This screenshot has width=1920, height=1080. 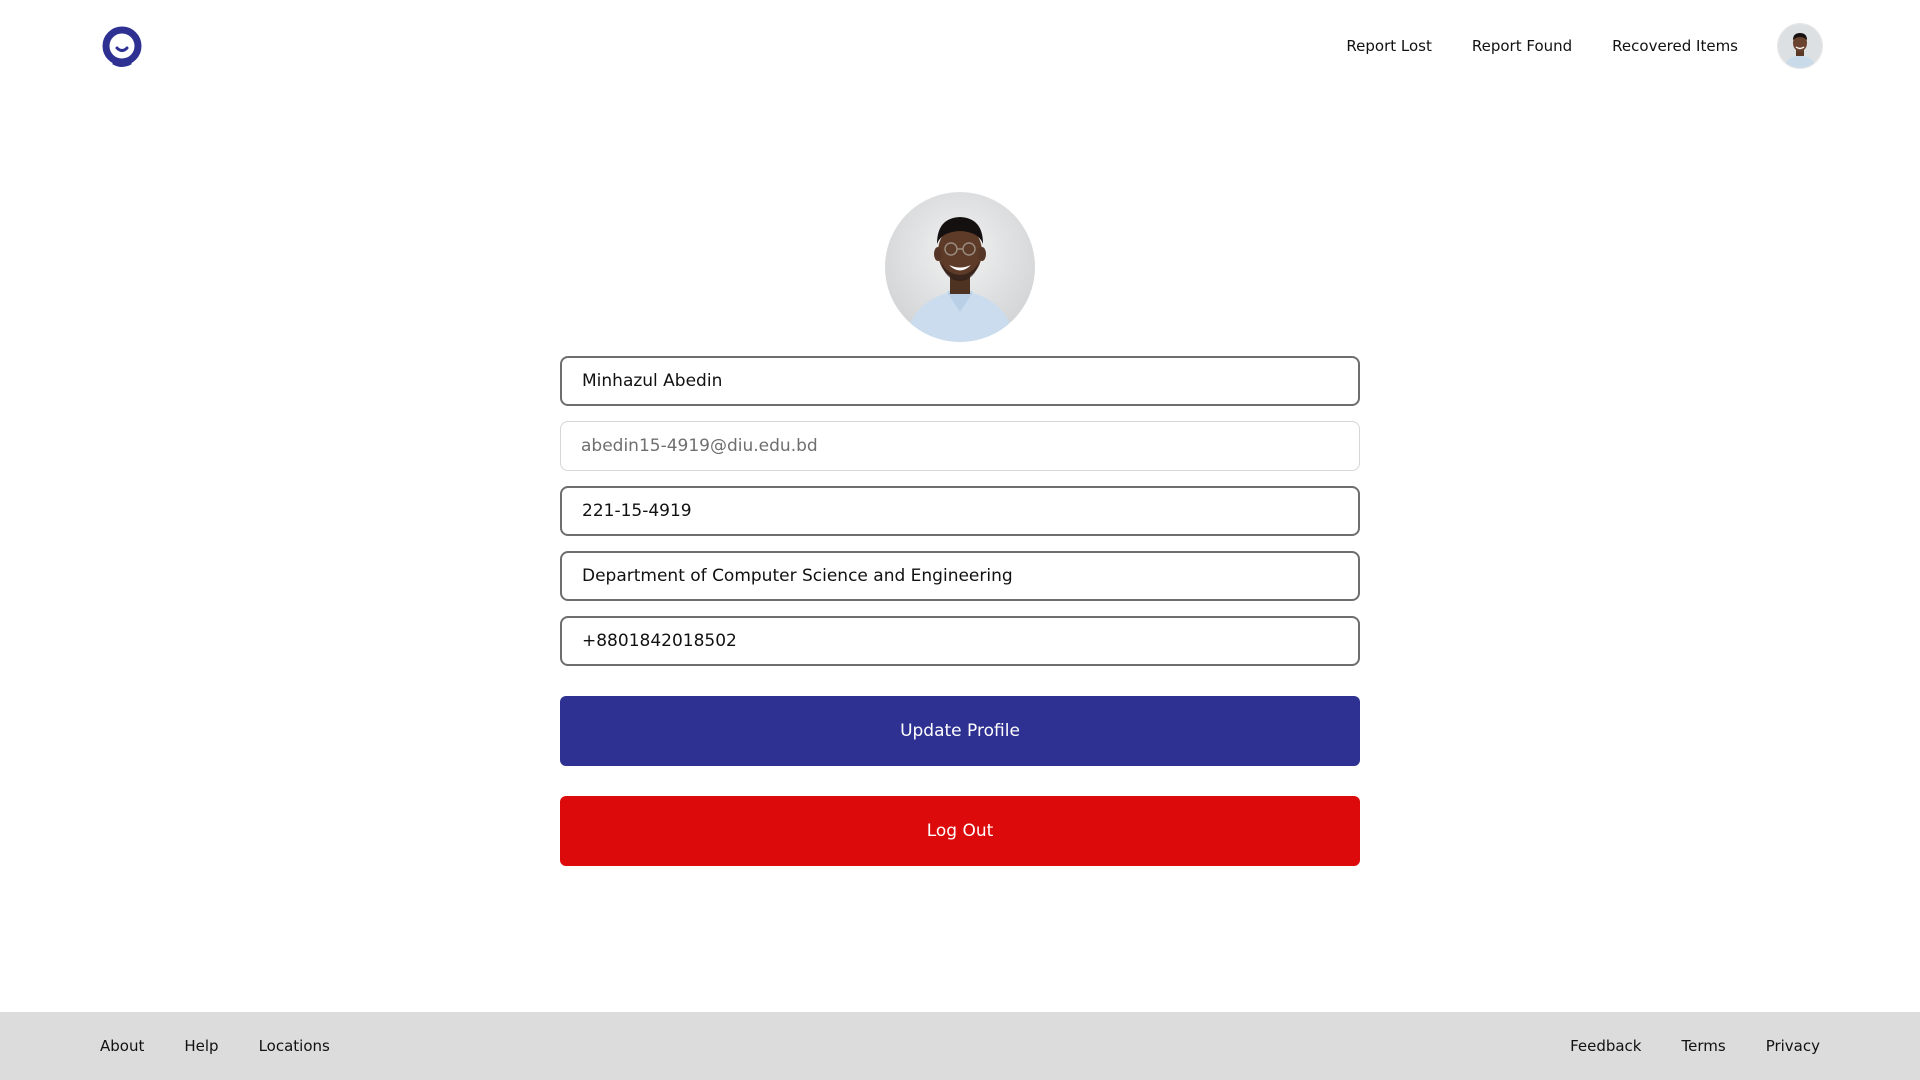 I want to click on phone-field, so click(x=960, y=641).